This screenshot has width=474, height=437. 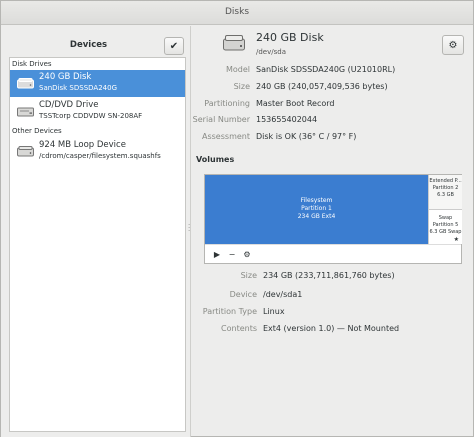 I want to click on model-value: SanDisk SDSSDA240G (U21010RL), so click(x=326, y=69).